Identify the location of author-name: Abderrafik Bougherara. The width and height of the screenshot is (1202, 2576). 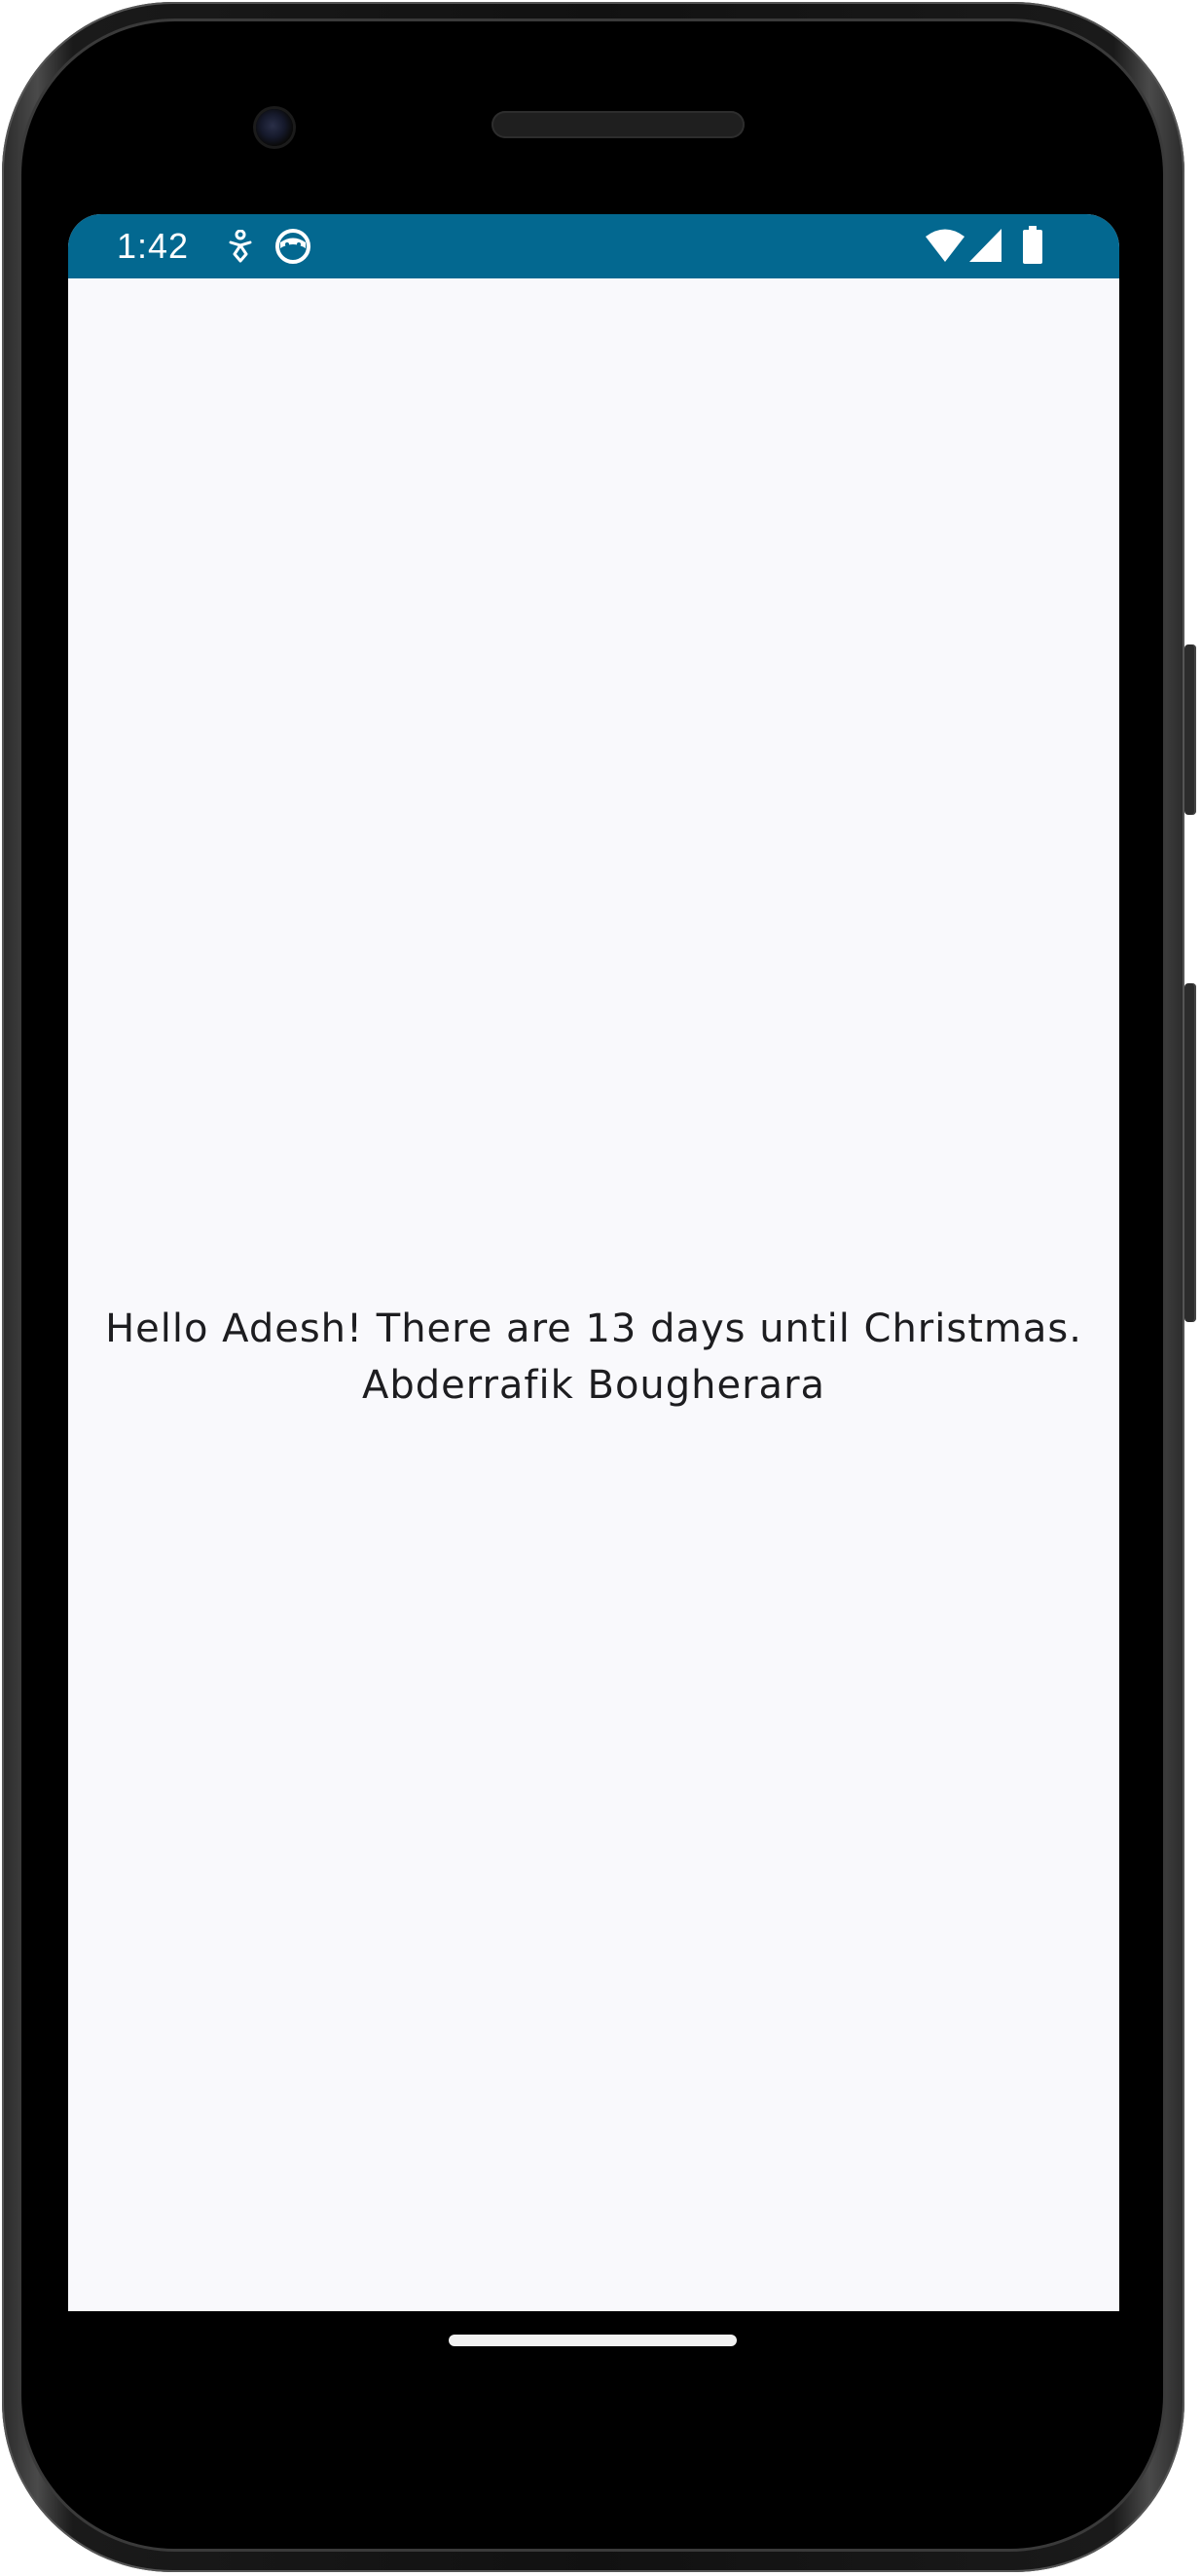
(593, 1385).